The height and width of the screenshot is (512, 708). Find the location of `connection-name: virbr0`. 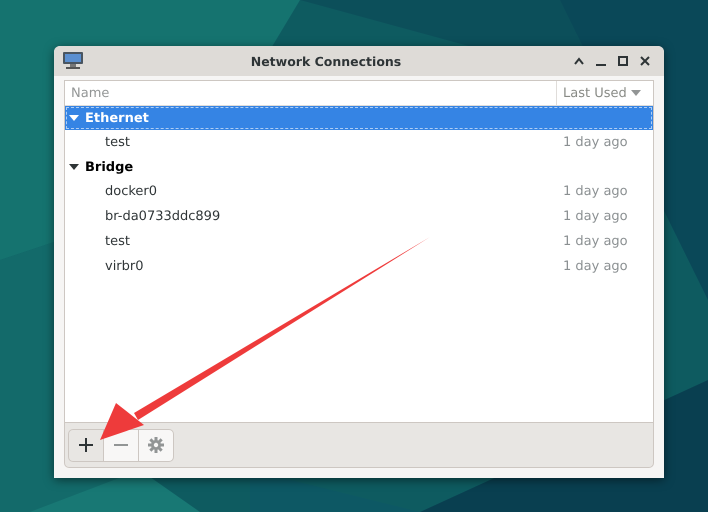

connection-name: virbr0 is located at coordinates (314, 266).